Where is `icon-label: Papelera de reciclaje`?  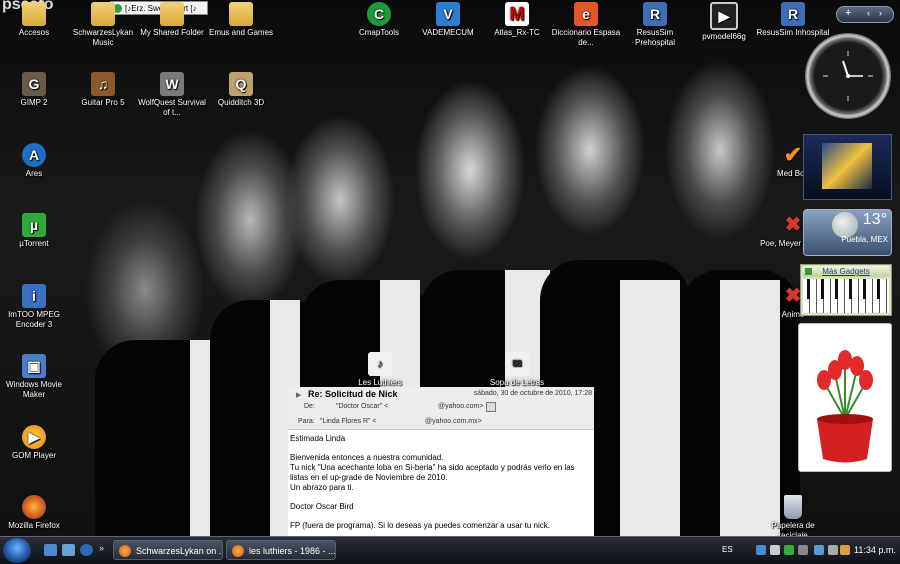
icon-label: Papelera de reciclaje is located at coordinates (793, 528).